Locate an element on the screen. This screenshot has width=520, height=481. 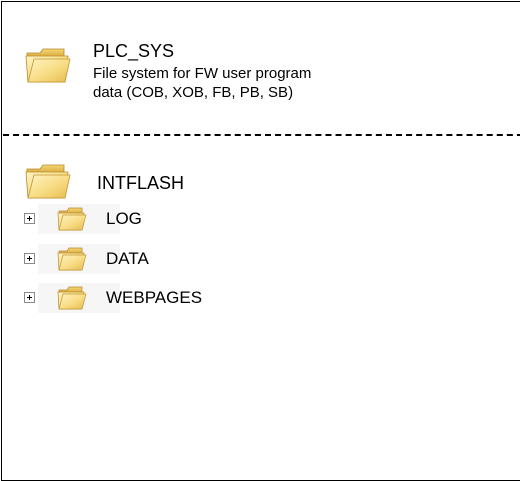
tree-item-label: DATA is located at coordinates (127, 258).